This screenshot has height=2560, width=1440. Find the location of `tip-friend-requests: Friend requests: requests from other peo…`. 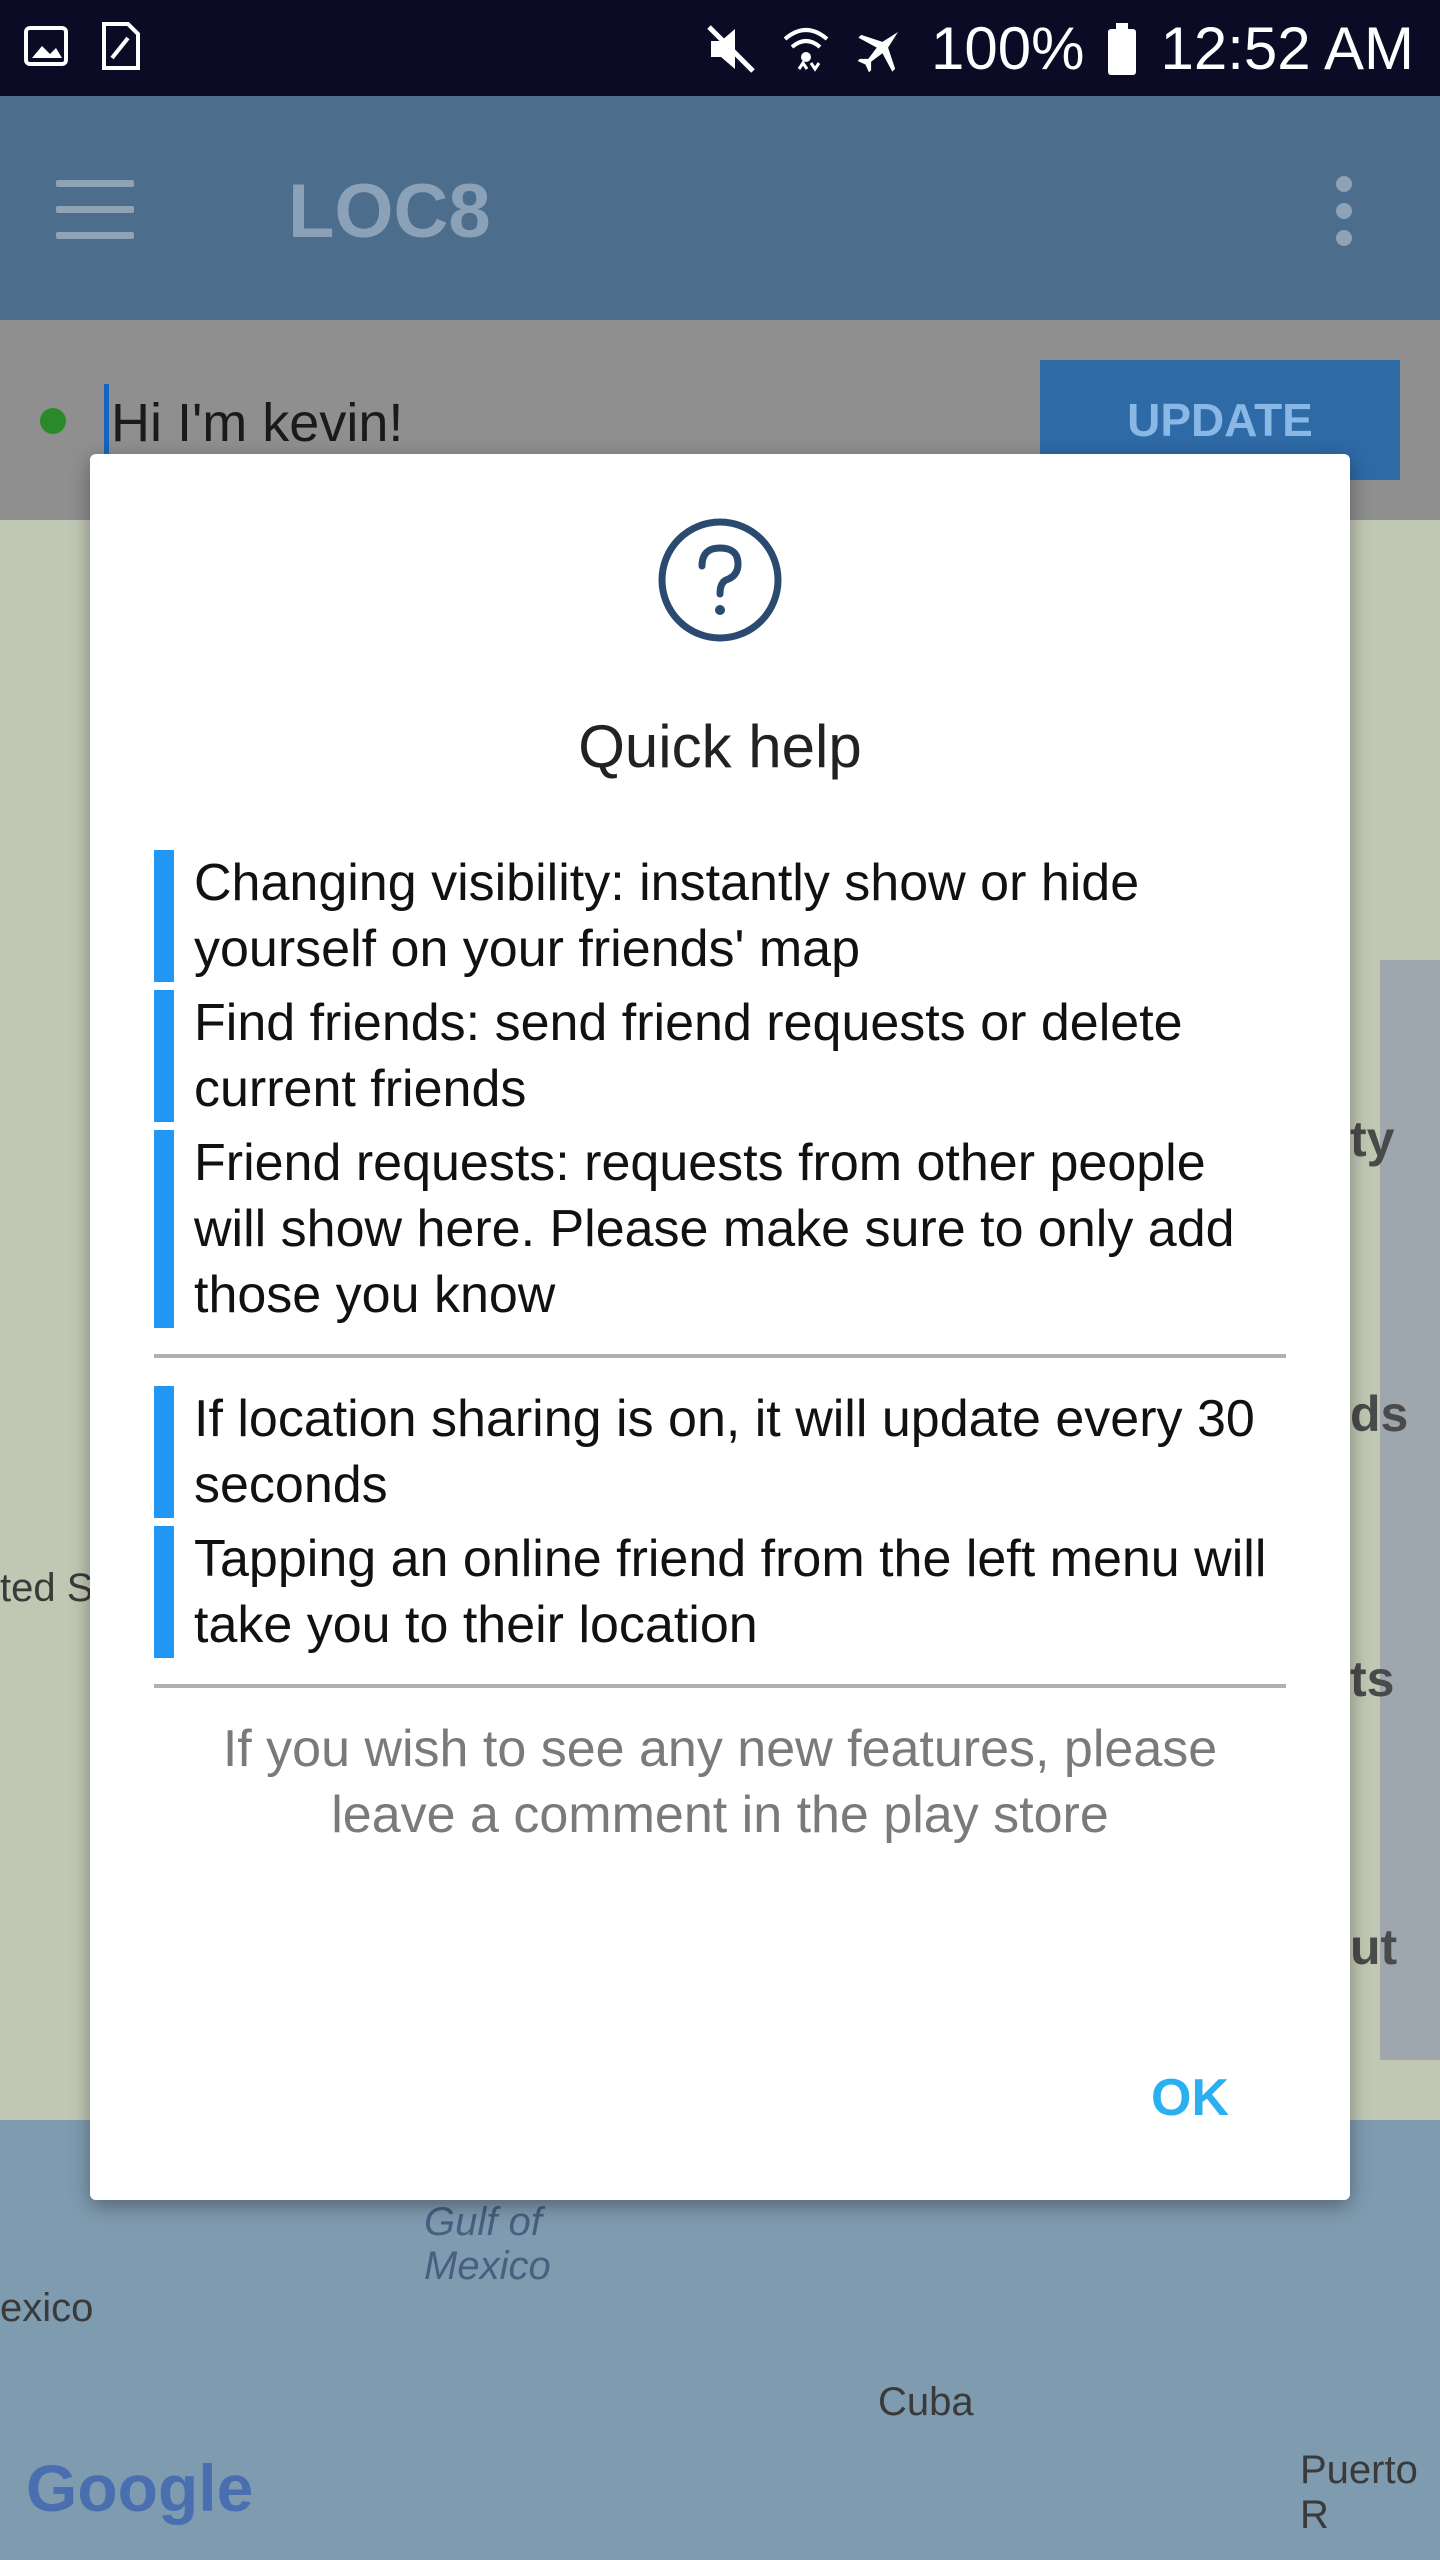

tip-friend-requests: Friend requests: requests from other peo… is located at coordinates (720, 1229).